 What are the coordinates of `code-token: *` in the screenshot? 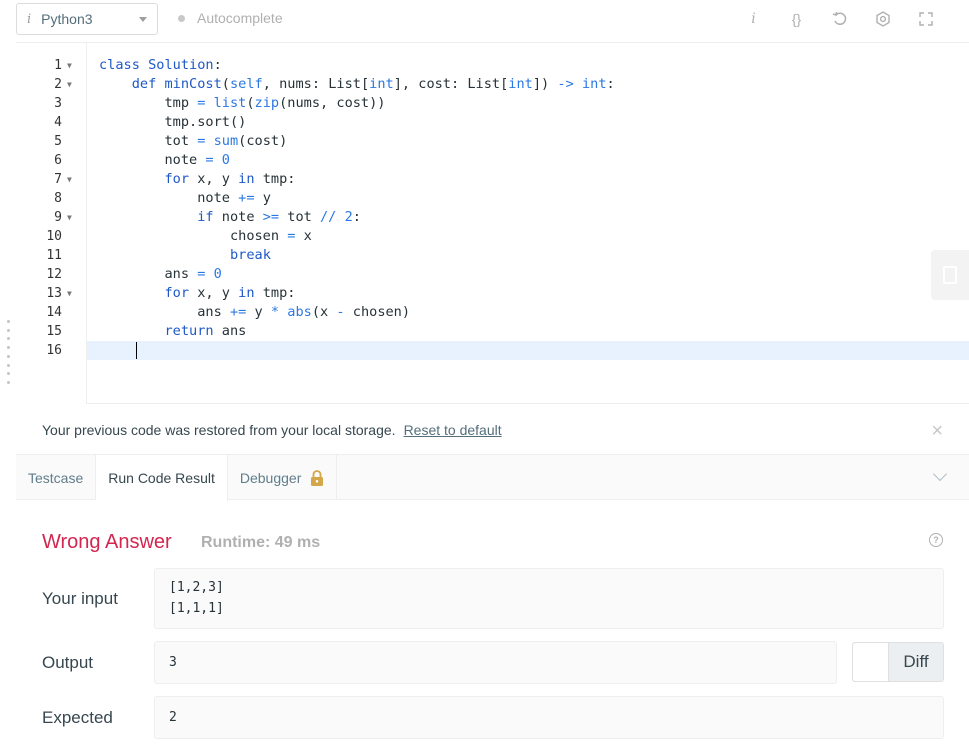 It's located at (275, 312).